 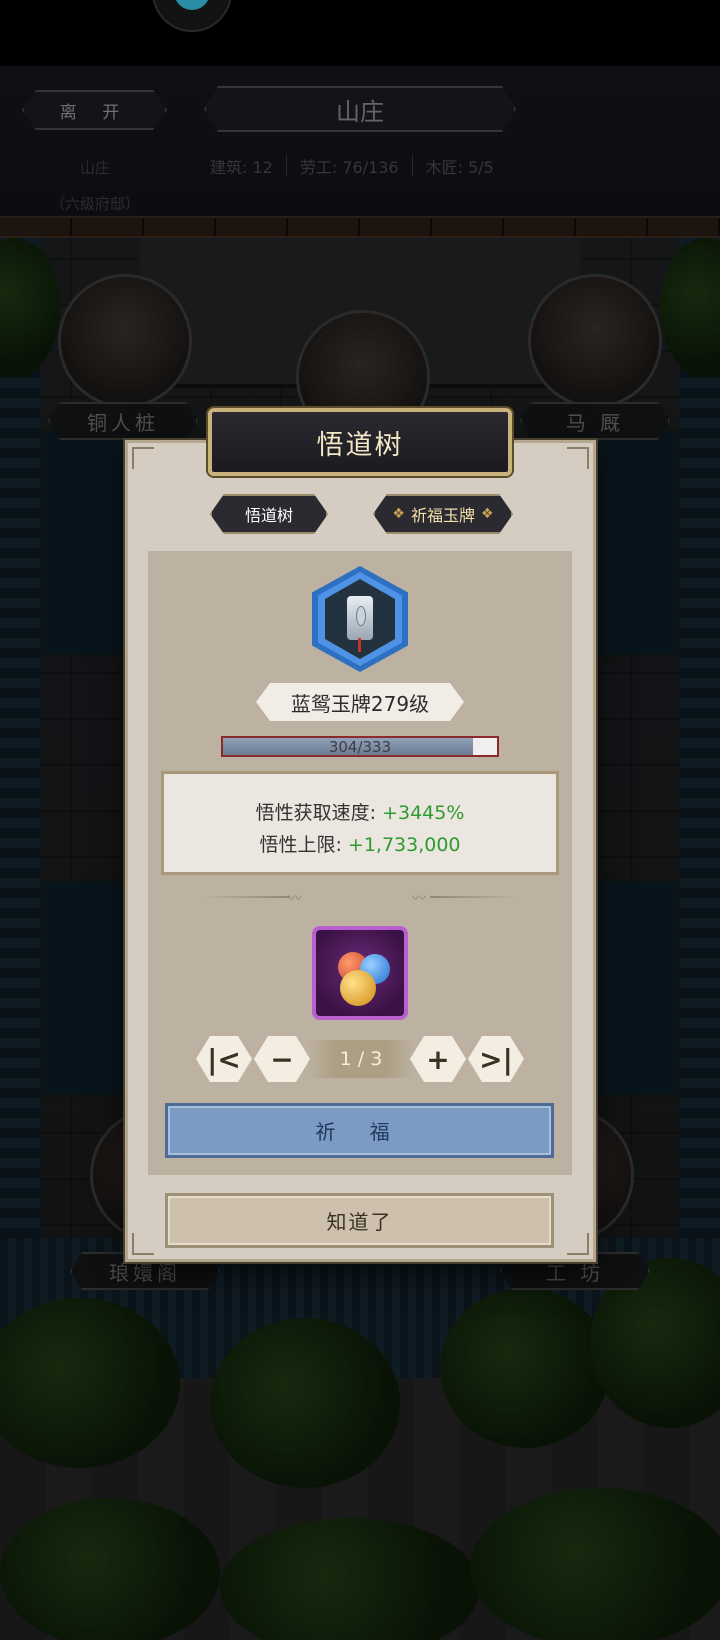 What do you see at coordinates (360, 702) in the screenshot?
I see `item-level-label: 蓝鸳玉牌279级` at bounding box center [360, 702].